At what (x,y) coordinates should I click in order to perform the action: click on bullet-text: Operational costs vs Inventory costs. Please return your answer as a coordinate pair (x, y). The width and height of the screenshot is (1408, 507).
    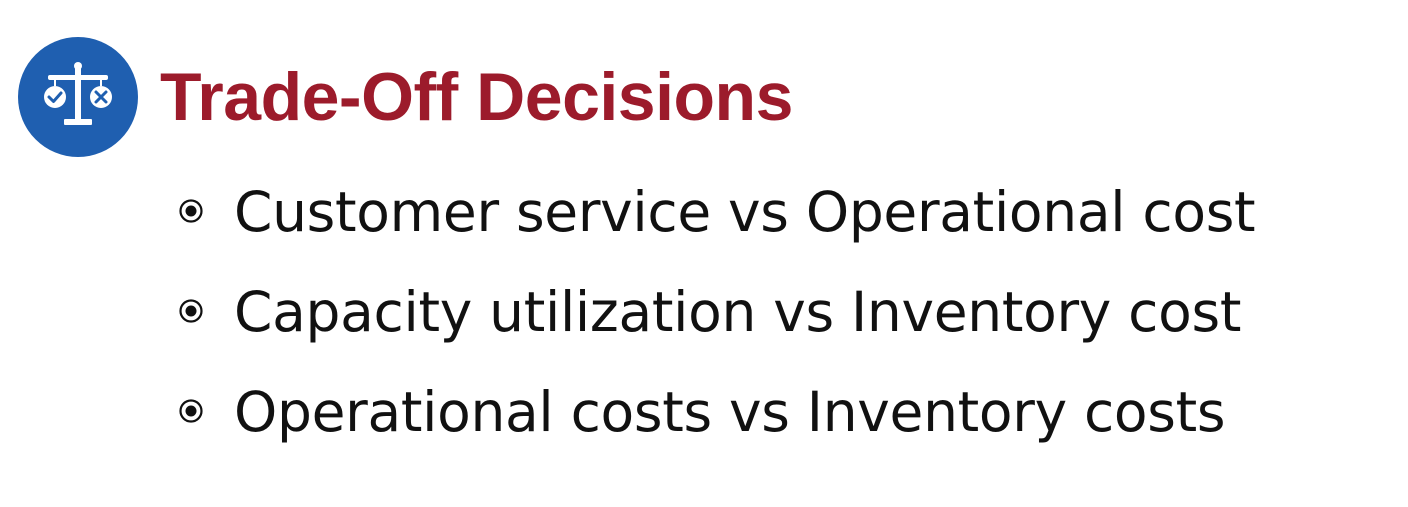
    Looking at the image, I should click on (730, 412).